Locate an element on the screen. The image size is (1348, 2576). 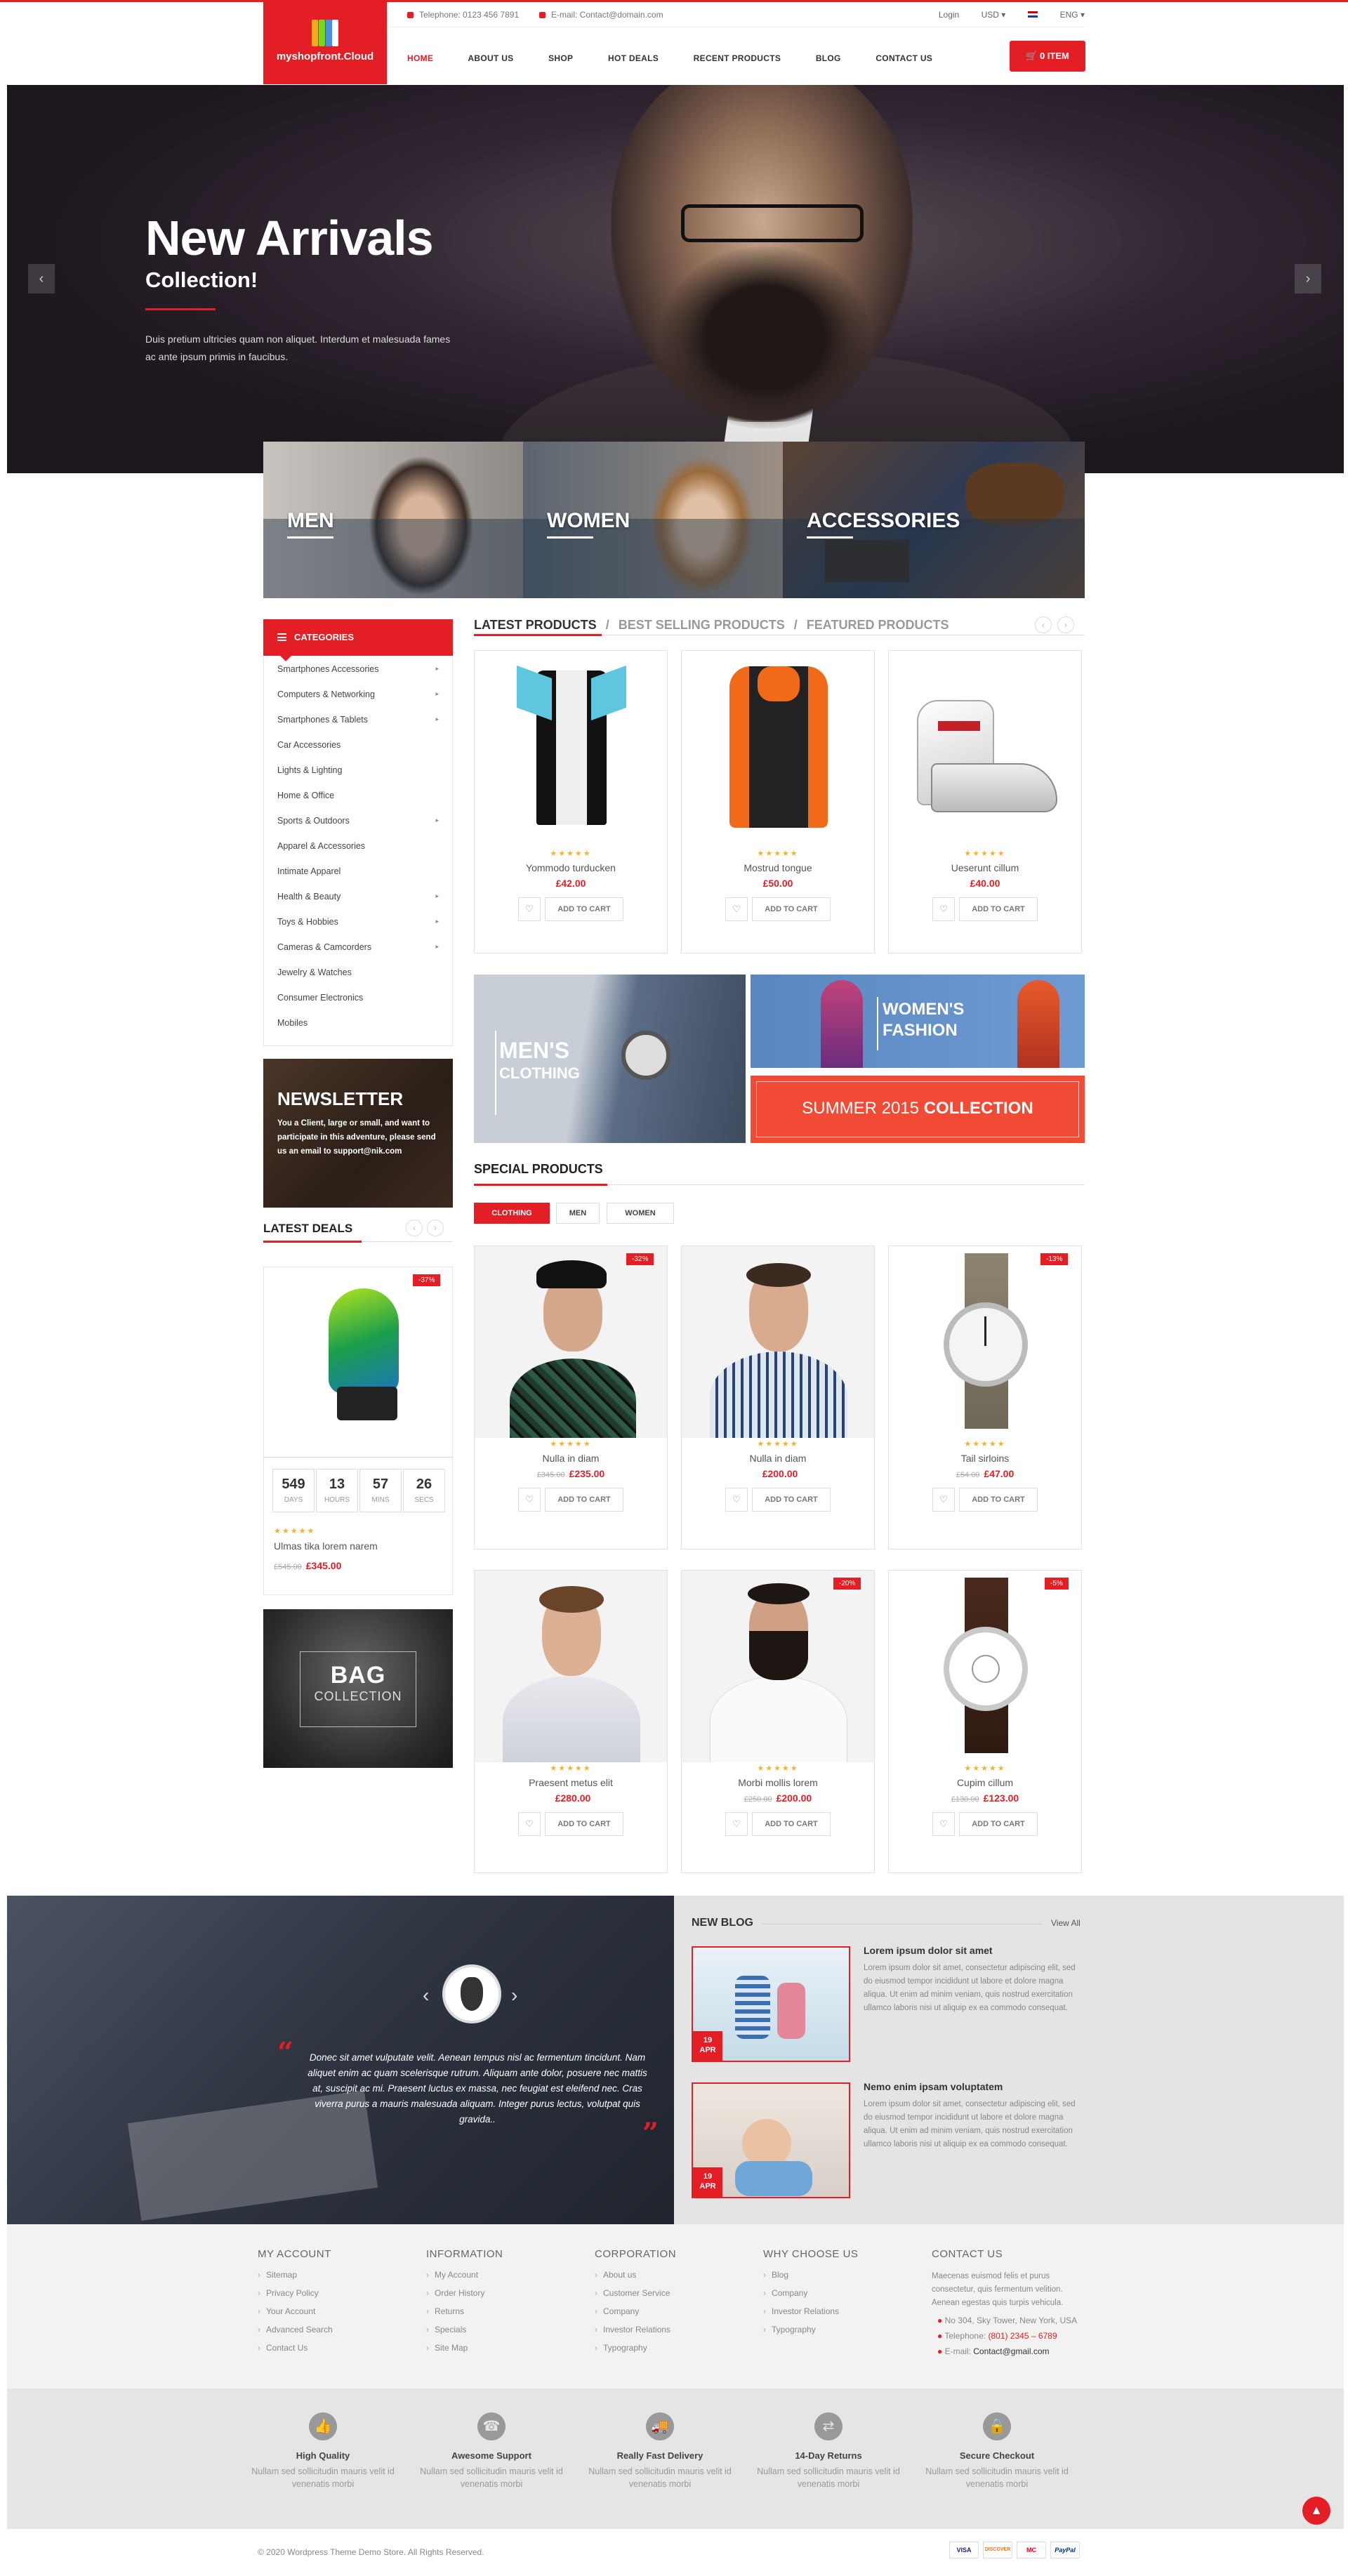
footer-link: Site Map is located at coordinates (465, 2352).